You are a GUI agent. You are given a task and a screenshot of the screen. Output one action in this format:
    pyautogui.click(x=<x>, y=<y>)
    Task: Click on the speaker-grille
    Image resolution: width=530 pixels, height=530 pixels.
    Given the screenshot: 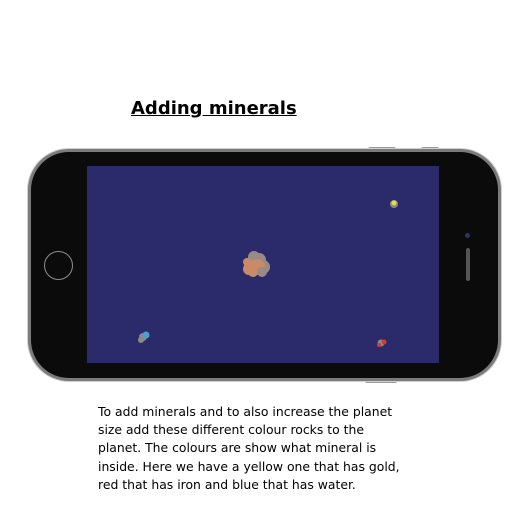 What is the action you would take?
    pyautogui.click(x=468, y=264)
    